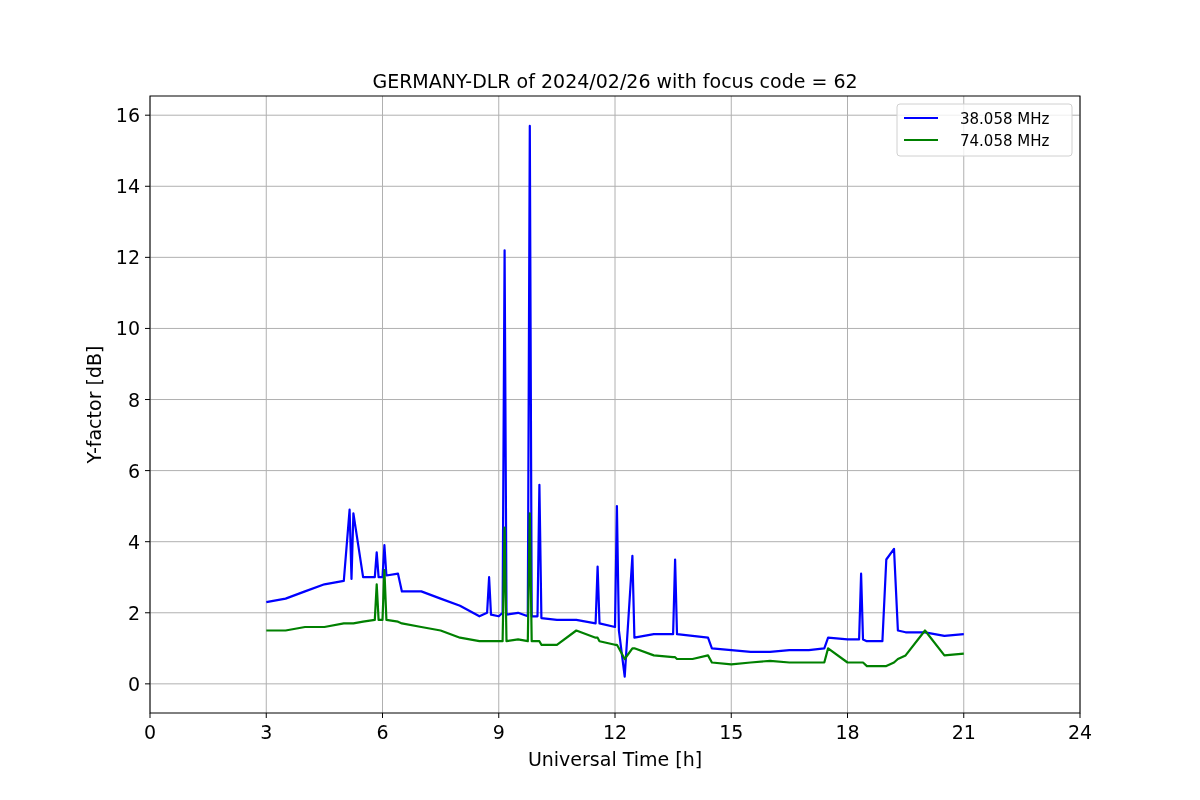 The width and height of the screenshot is (1200, 800). Describe the element at coordinates (731, 732) in the screenshot. I see `tick-label: 15` at that location.